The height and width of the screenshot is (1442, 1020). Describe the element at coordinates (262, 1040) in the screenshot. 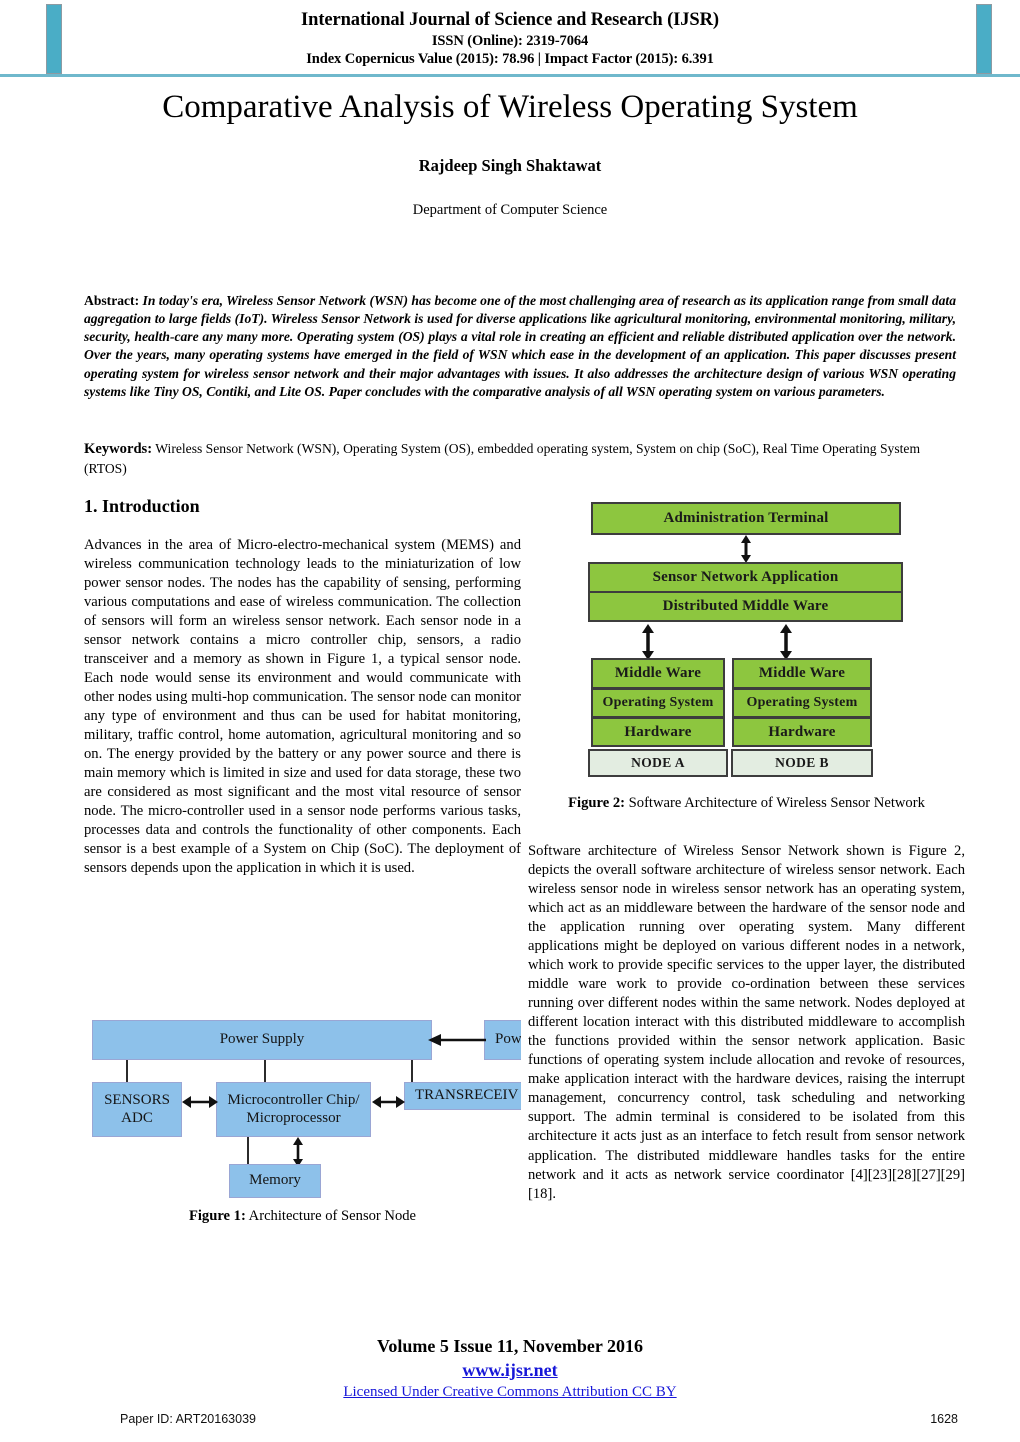

I see `fig1-box-power-supply: Power Supply` at that location.